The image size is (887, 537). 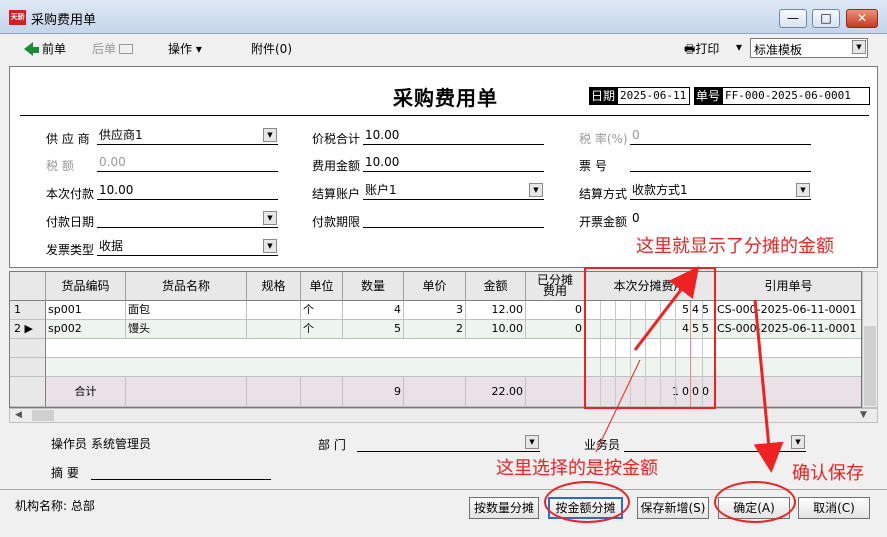 What do you see at coordinates (18, 415) in the screenshot?
I see `scroll-left-icon: ◀` at bounding box center [18, 415].